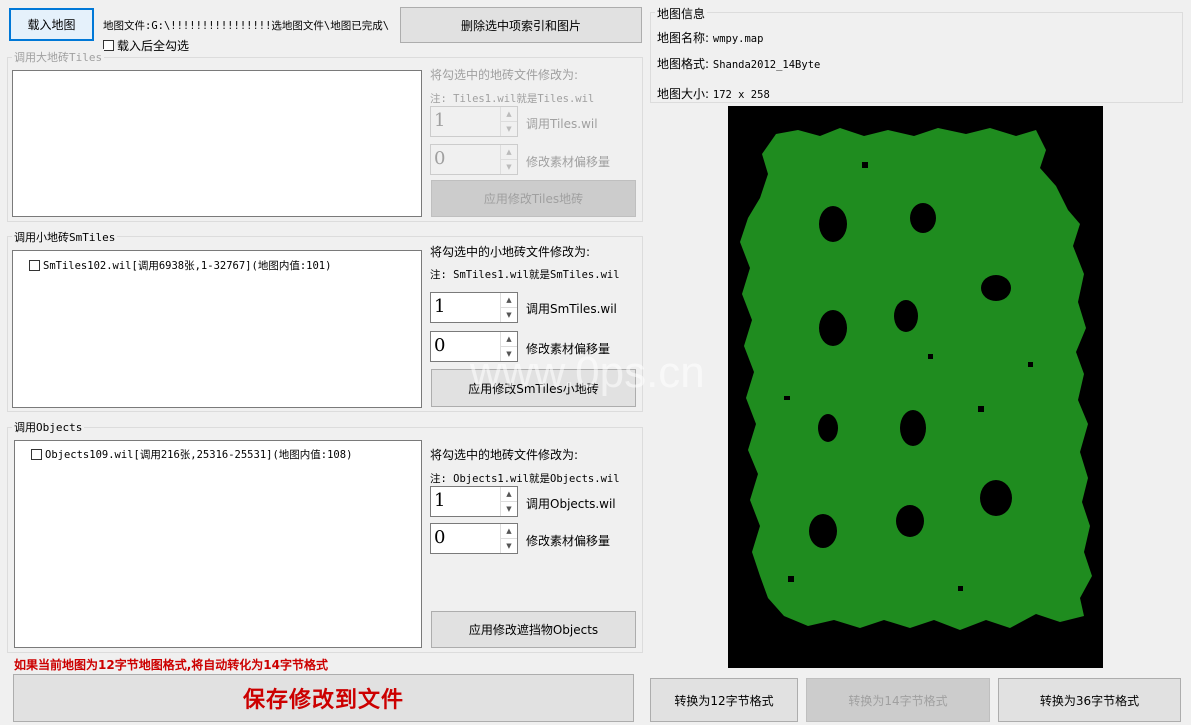 This screenshot has height=725, width=1191. Describe the element at coordinates (587, 372) in the screenshot. I see `watermark-text: www.0ps.cn` at that location.